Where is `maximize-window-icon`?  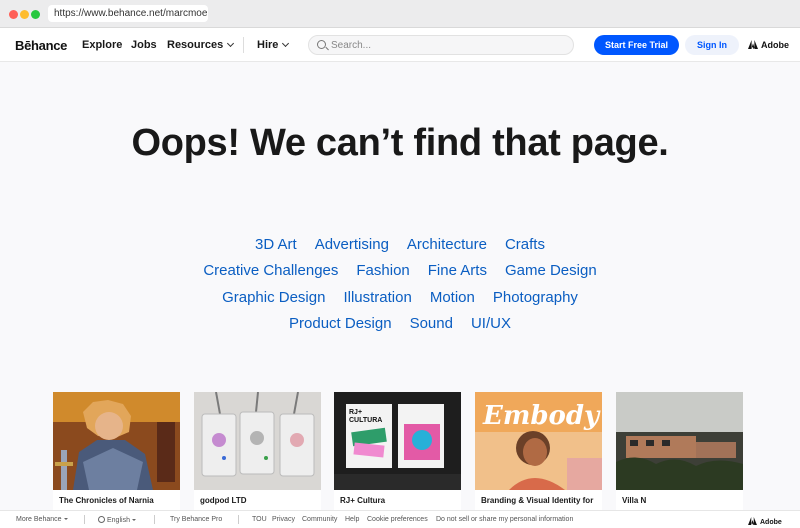 maximize-window-icon is located at coordinates (35, 14).